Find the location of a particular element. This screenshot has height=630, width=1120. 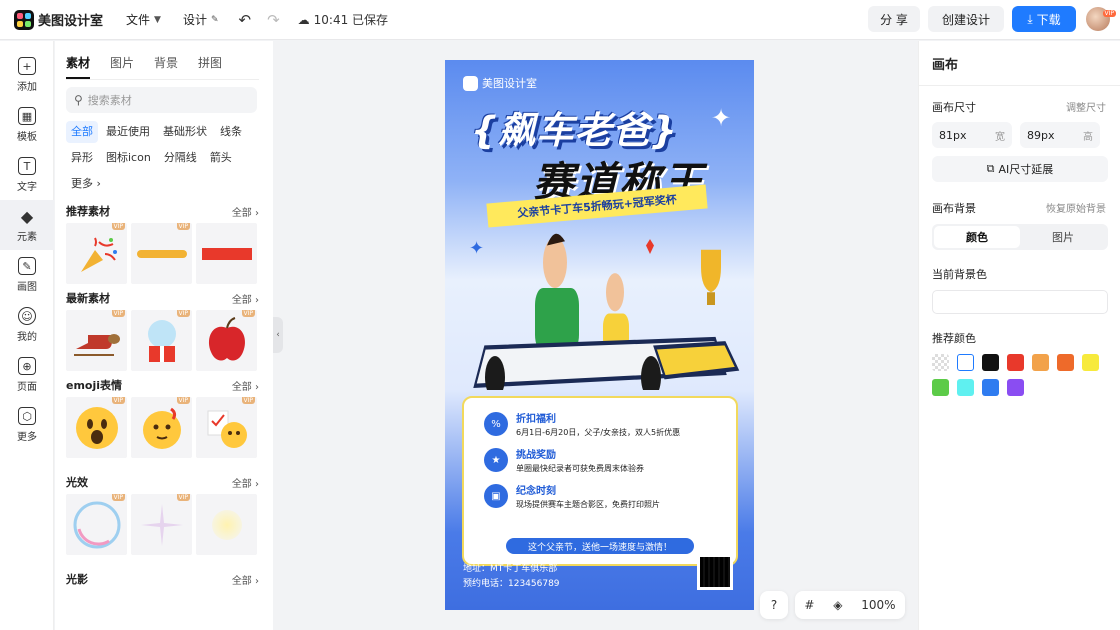

chip-dividers: 分隔线 is located at coordinates (180, 158).